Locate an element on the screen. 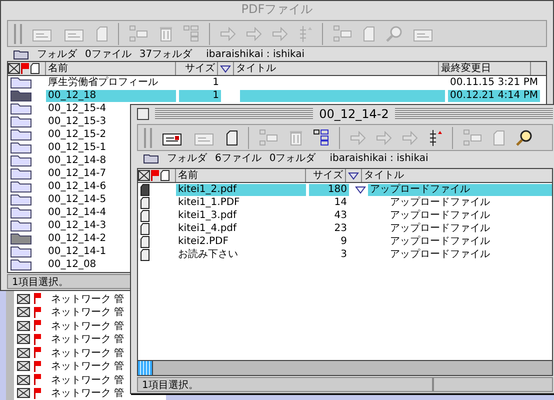  file-name: kitei2.PDF is located at coordinates (203, 242).